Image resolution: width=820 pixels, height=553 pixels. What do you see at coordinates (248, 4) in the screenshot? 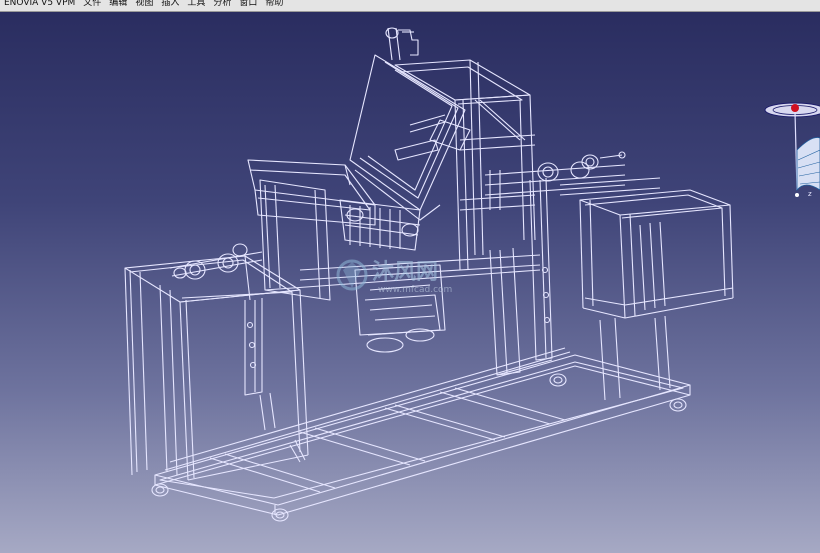
I see `menu-window: 窗口` at bounding box center [248, 4].